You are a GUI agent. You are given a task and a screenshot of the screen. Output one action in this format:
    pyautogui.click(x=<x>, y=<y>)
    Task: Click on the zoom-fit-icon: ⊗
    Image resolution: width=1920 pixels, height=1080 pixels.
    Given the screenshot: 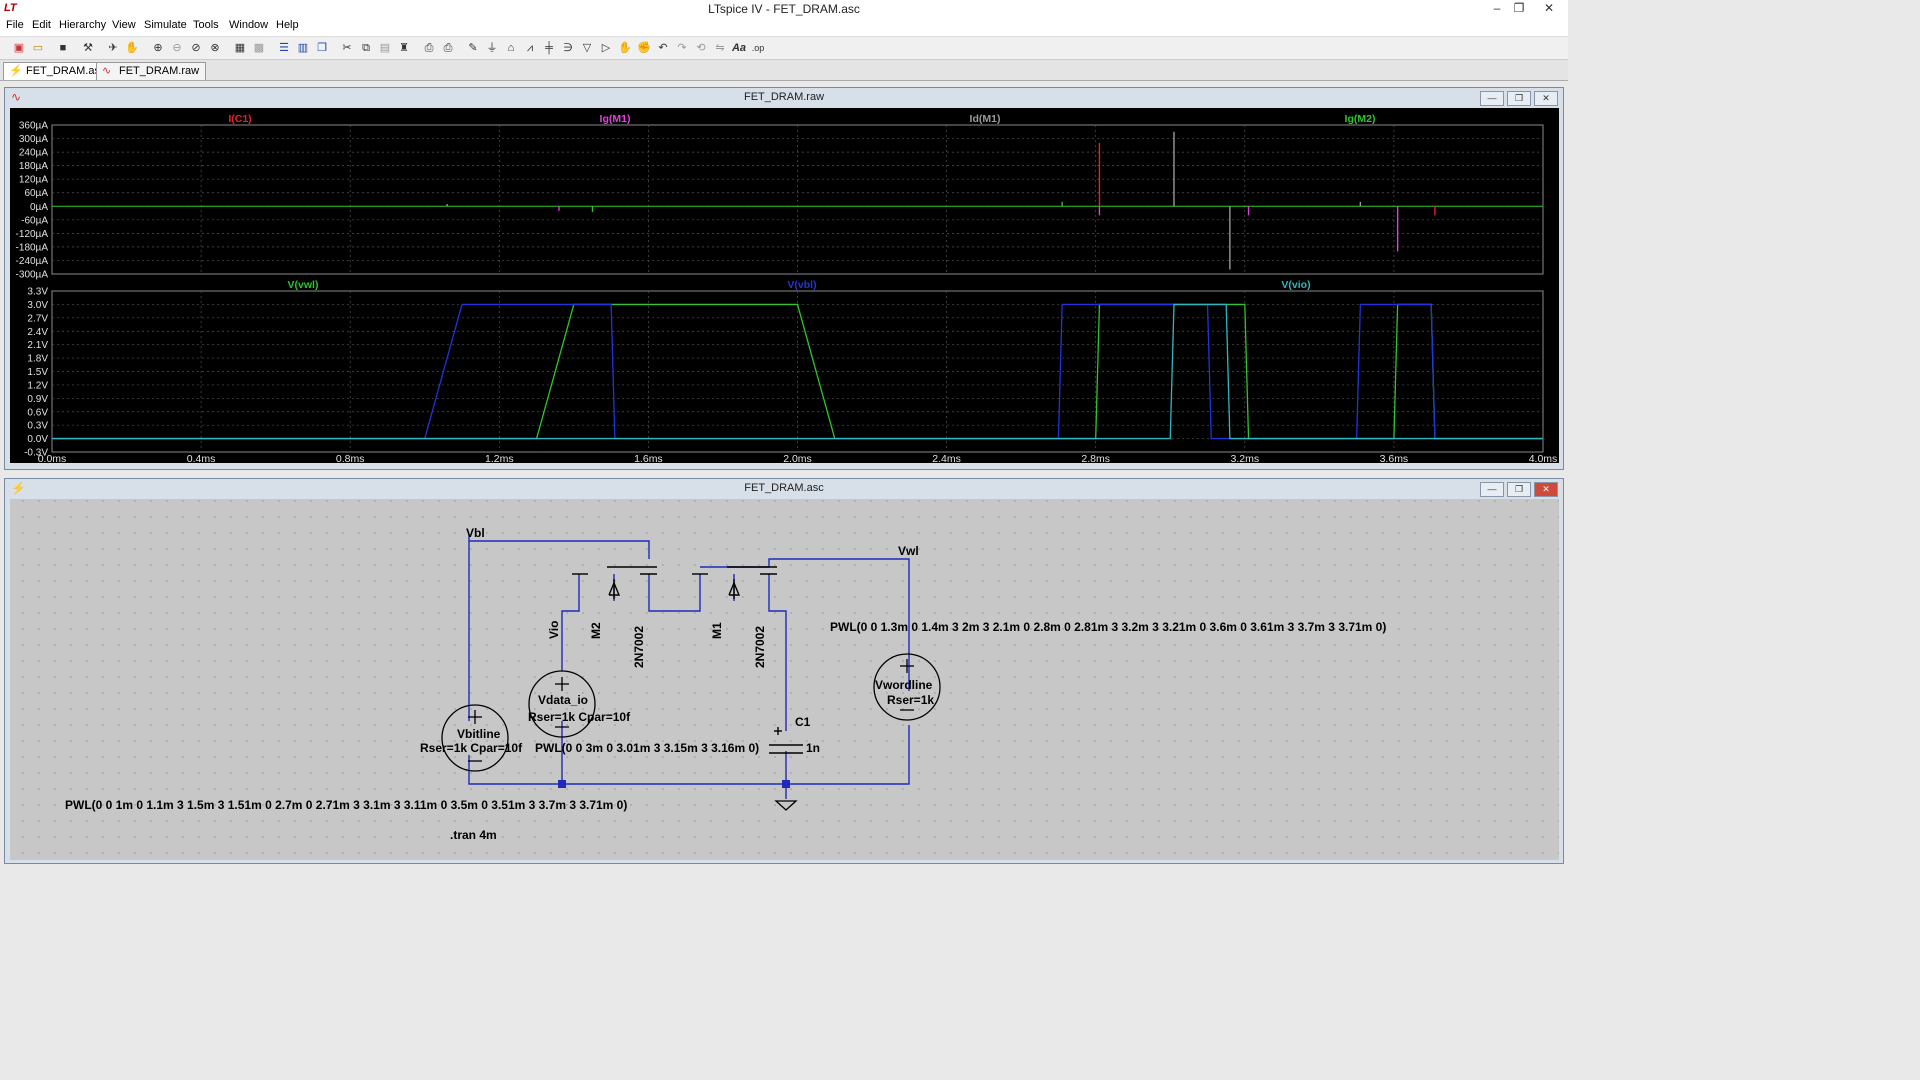 What is the action you would take?
    pyautogui.click(x=215, y=48)
    